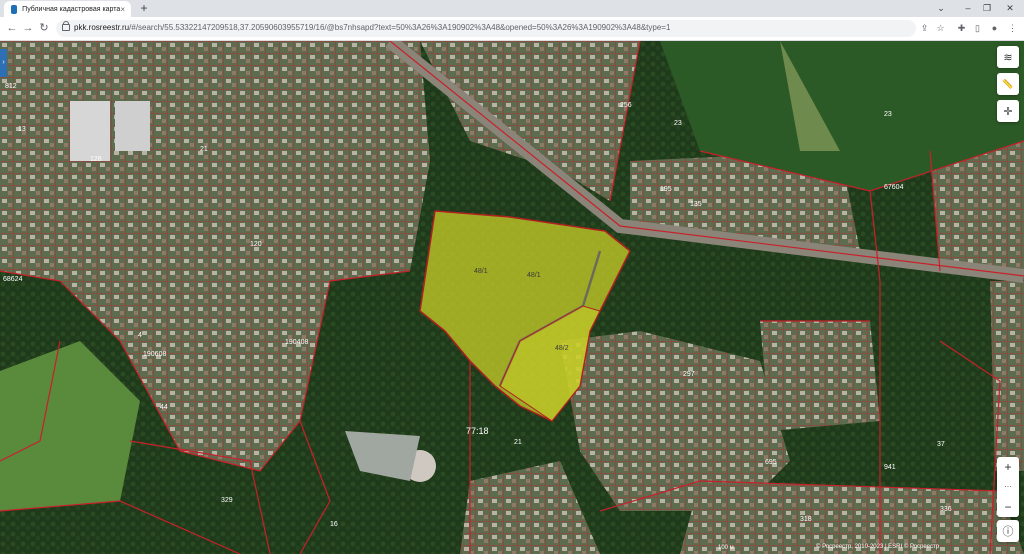 The image size is (1024, 554). I want to click on map-label: 13, so click(22, 129).